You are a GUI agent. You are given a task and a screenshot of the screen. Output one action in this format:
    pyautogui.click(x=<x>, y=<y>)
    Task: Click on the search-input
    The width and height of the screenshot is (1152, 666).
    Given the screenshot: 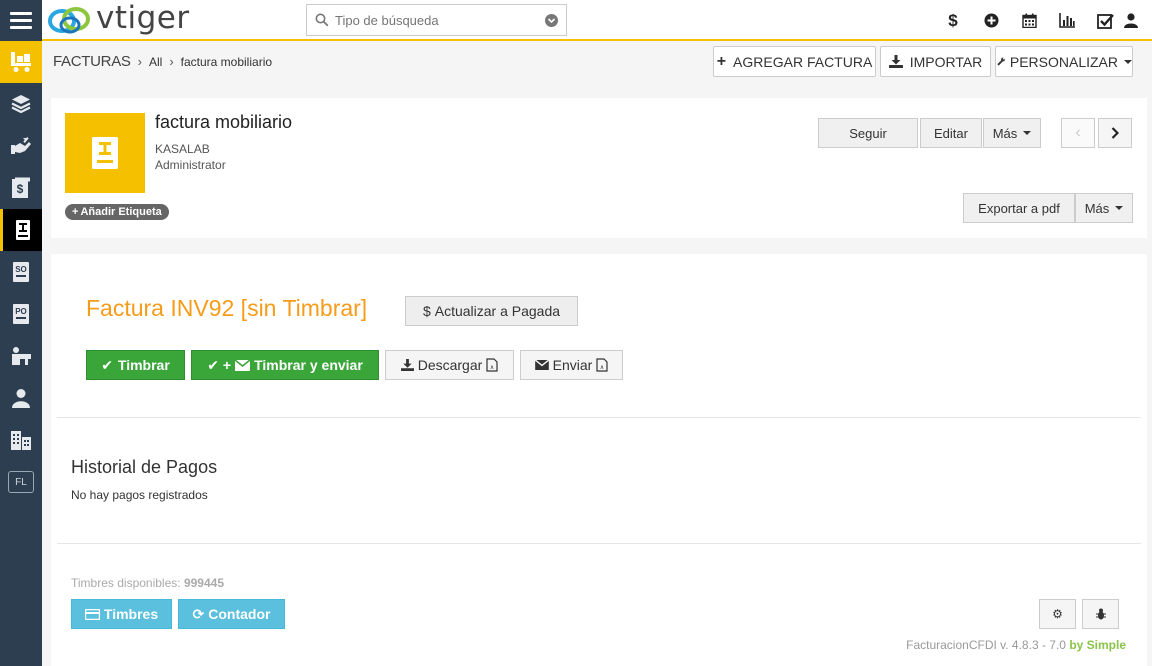 What is the action you would take?
    pyautogui.click(x=440, y=20)
    